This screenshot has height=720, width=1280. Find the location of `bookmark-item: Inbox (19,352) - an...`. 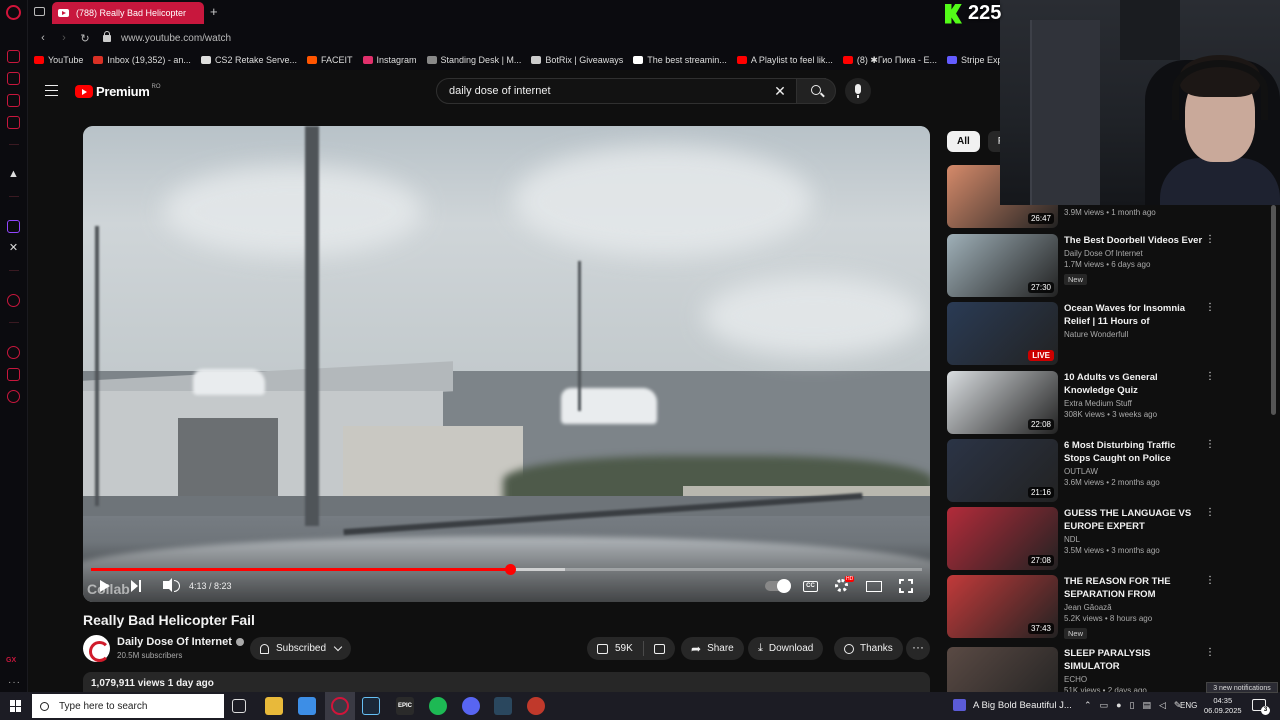

bookmark-item: Inbox (19,352) - an... is located at coordinates (142, 60).